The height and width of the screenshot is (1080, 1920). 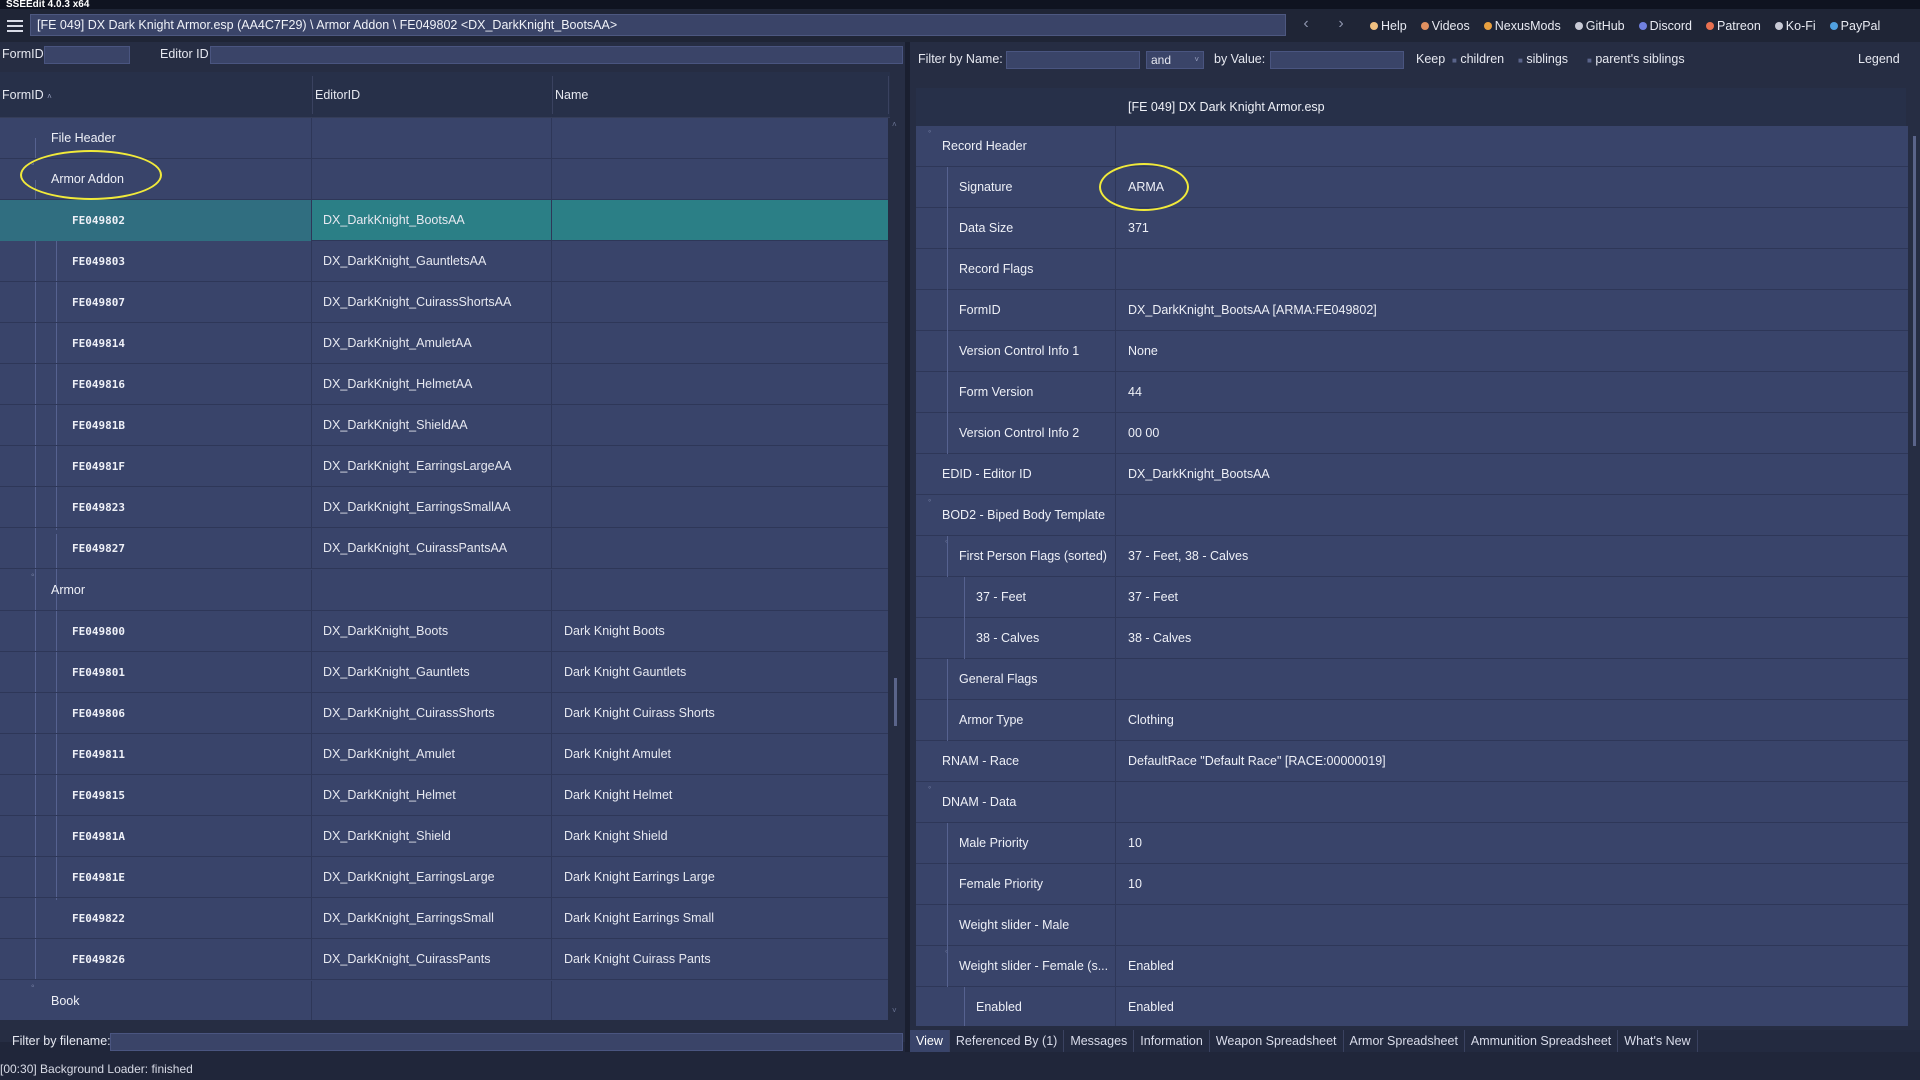 What do you see at coordinates (1412, 925) in the screenshot?
I see `record-field-row: Weight slider - Male` at bounding box center [1412, 925].